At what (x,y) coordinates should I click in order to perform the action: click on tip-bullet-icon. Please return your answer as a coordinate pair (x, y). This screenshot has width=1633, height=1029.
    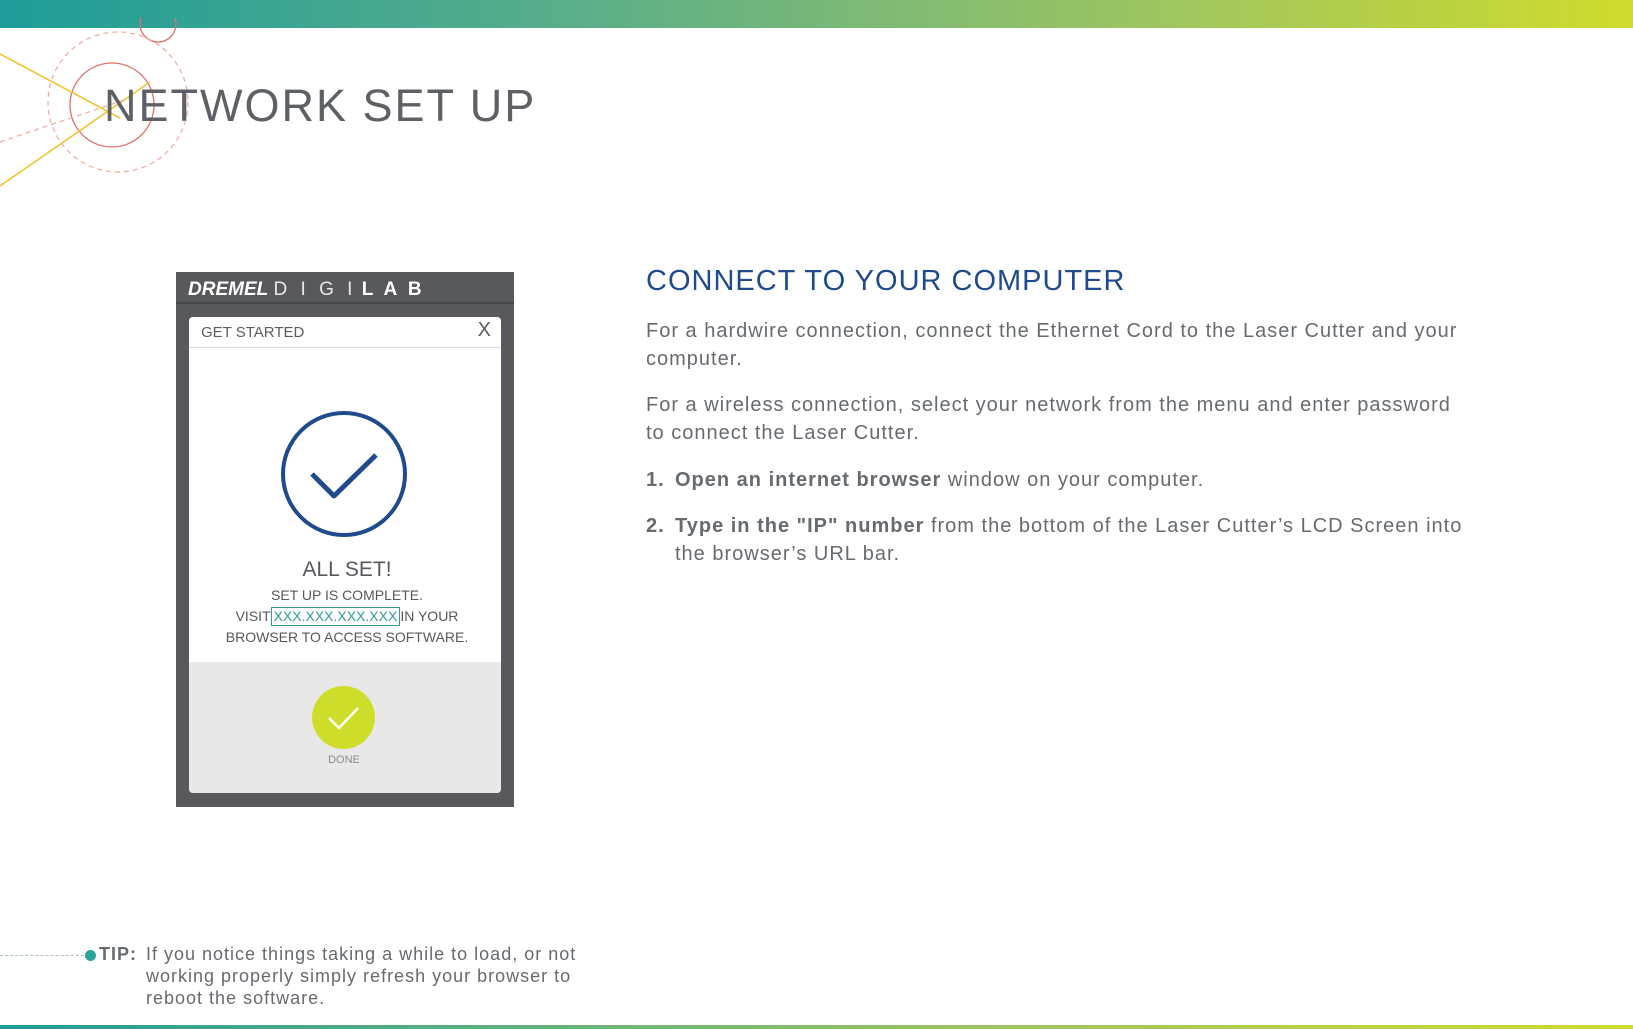
    Looking at the image, I should click on (90, 955).